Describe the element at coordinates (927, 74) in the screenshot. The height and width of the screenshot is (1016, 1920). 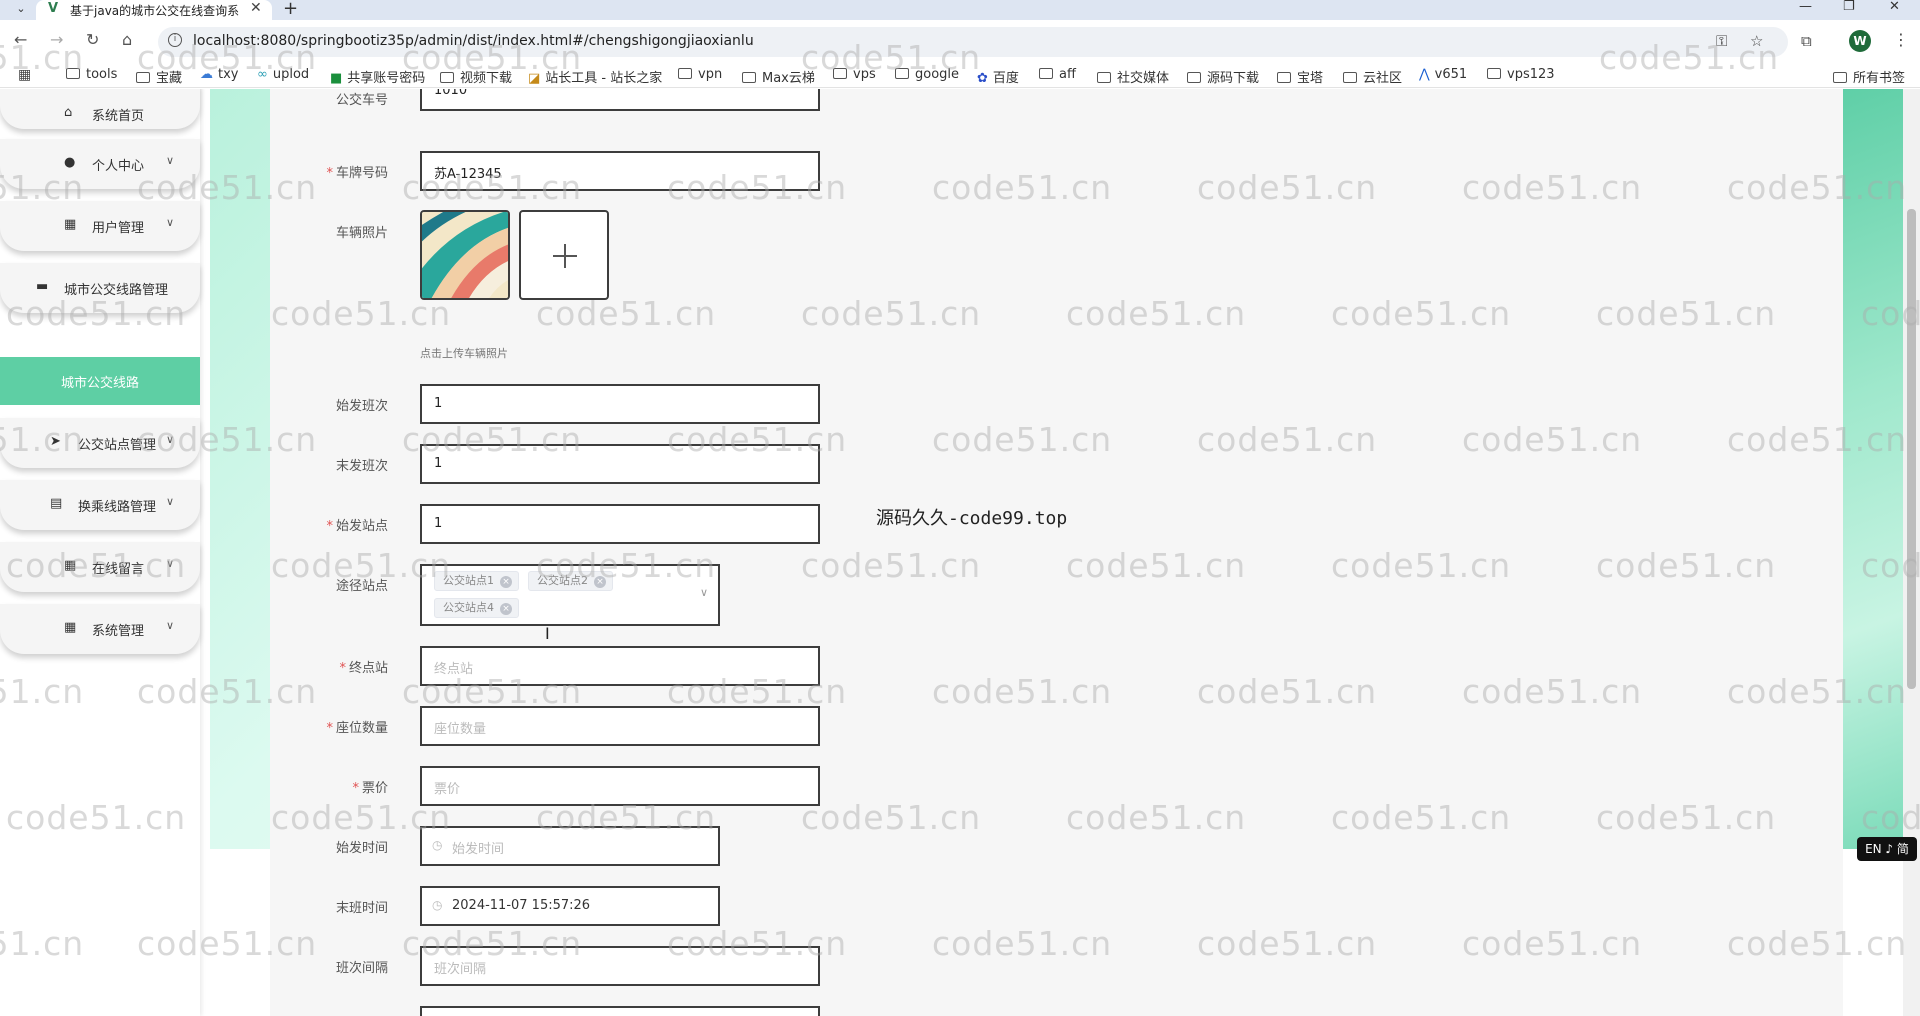
I see `bookmark-item: google` at that location.